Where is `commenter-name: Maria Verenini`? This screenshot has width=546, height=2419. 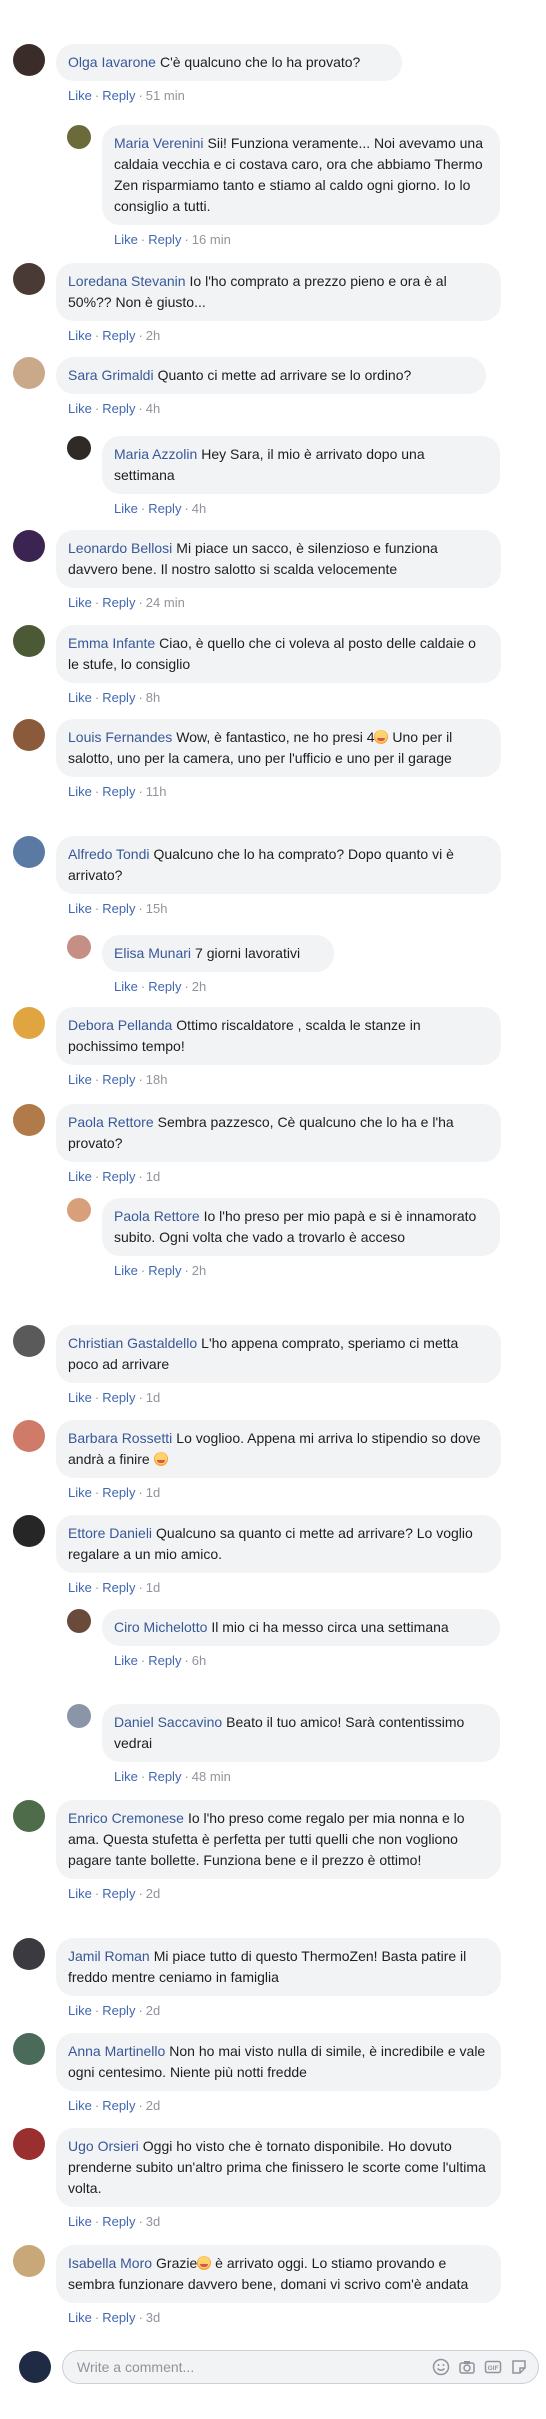 commenter-name: Maria Verenini is located at coordinates (159, 143).